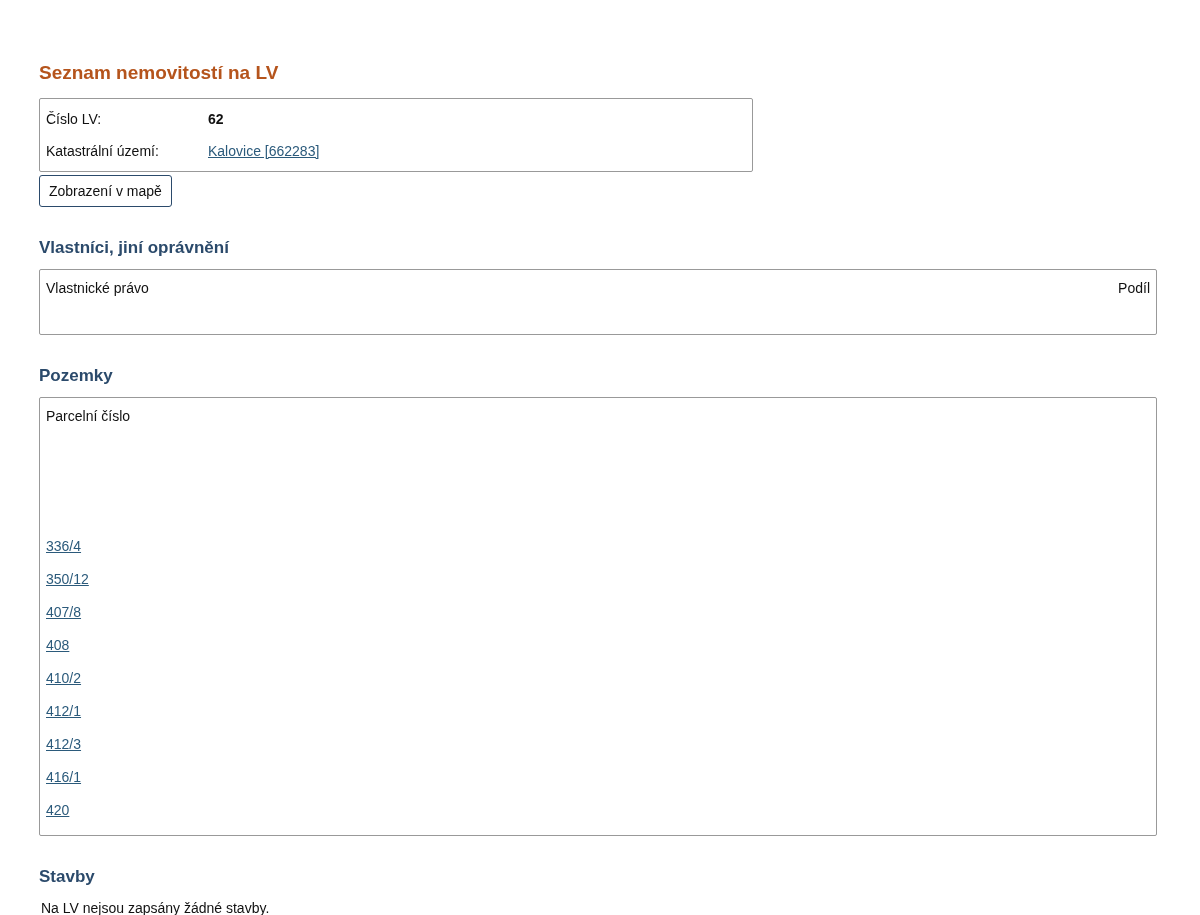 The width and height of the screenshot is (1200, 915). I want to click on parcel-link: 350/12, so click(67, 579).